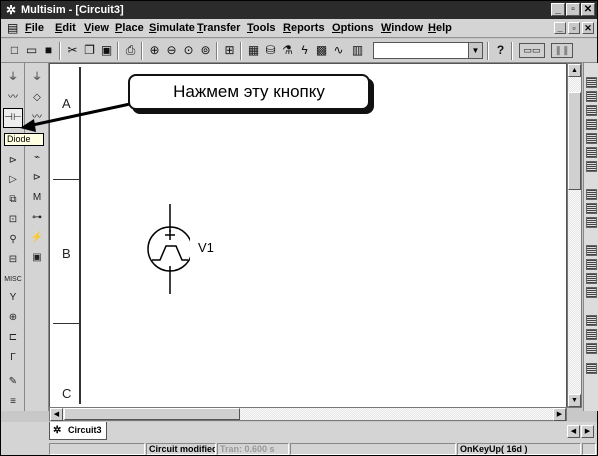 This screenshot has width=598, height=456. I want to click on status-sim-time: Tran: 0.600 s, so click(253, 449).